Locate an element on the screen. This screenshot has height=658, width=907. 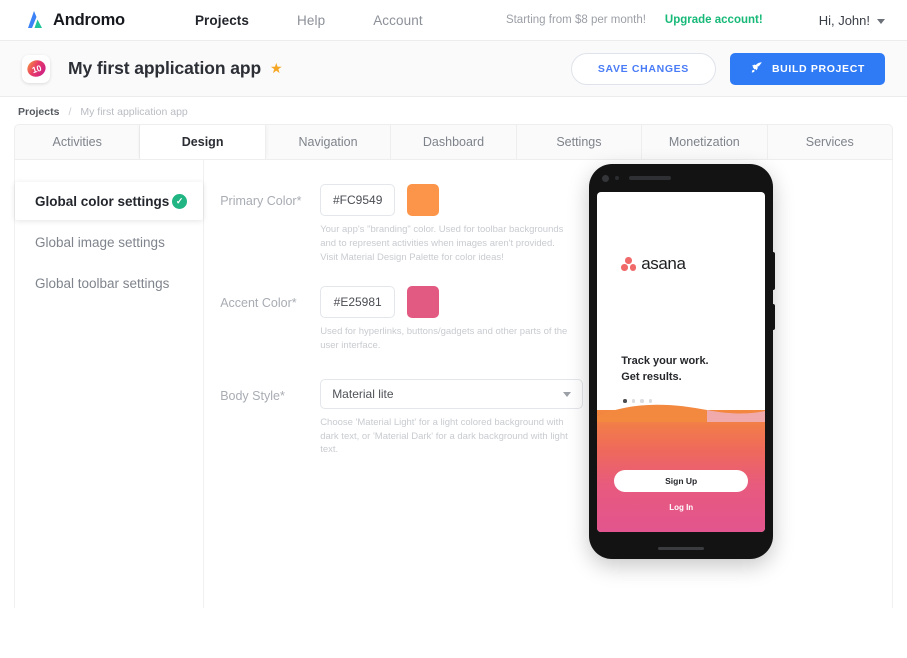
nav-link-help: Help is located at coordinates (311, 20).